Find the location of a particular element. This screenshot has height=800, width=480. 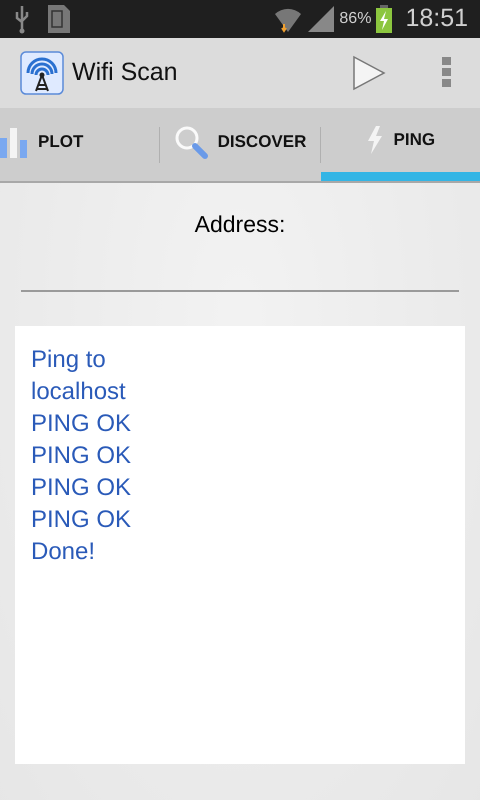

sd-card-icon is located at coordinates (59, 19).